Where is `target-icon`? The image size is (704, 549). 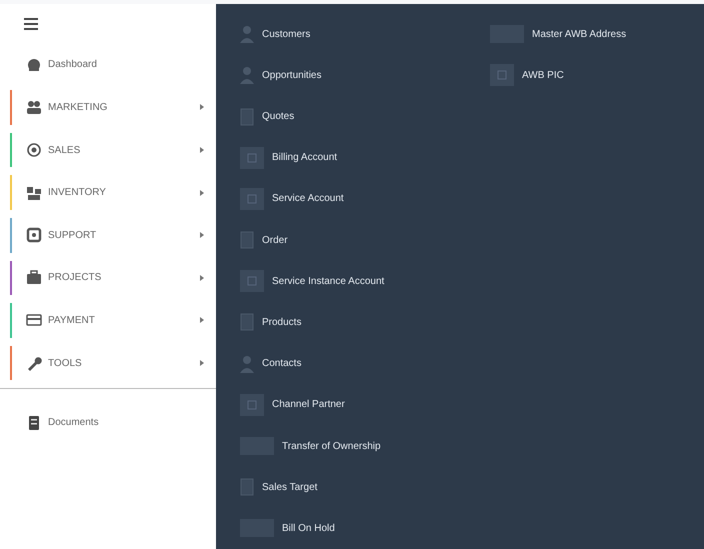 target-icon is located at coordinates (34, 150).